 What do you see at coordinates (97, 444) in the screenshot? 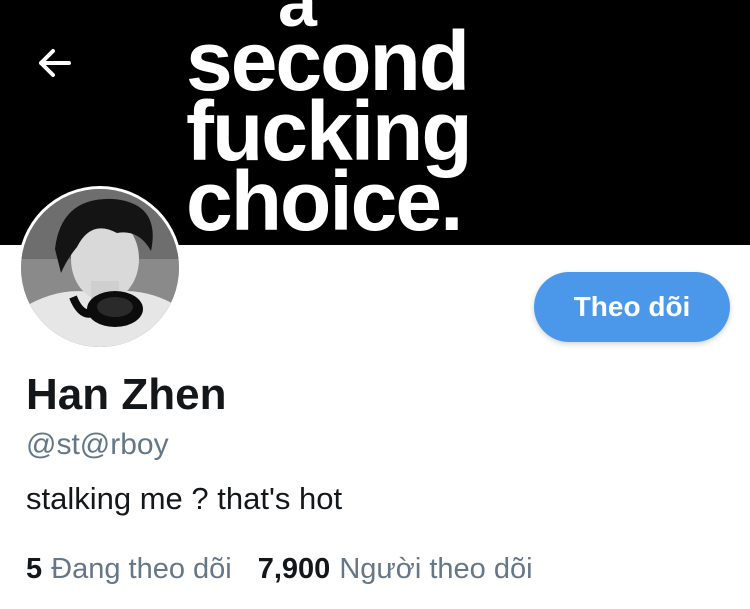
I see `profile-handle: @st@rboy` at bounding box center [97, 444].